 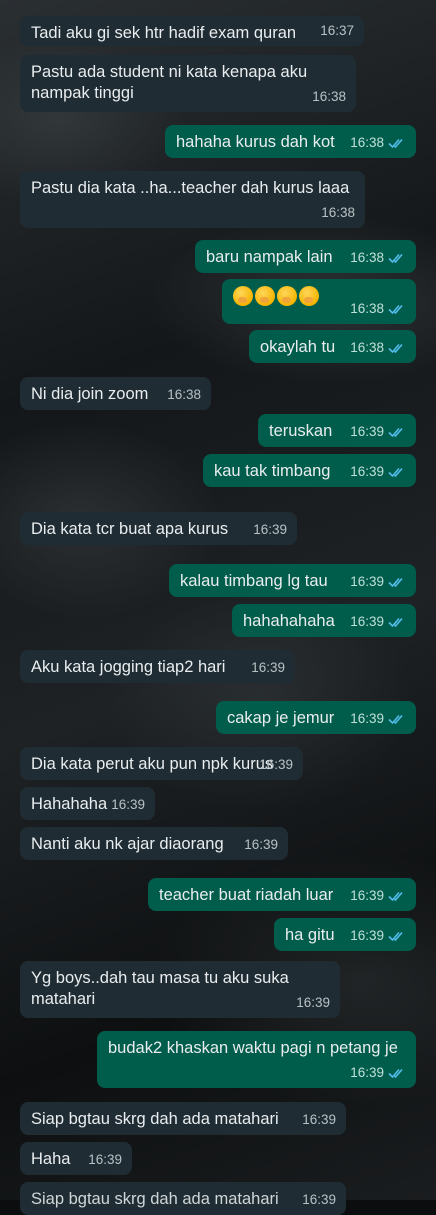 What do you see at coordinates (289, 621) in the screenshot?
I see `message-text: hahahahaha` at bounding box center [289, 621].